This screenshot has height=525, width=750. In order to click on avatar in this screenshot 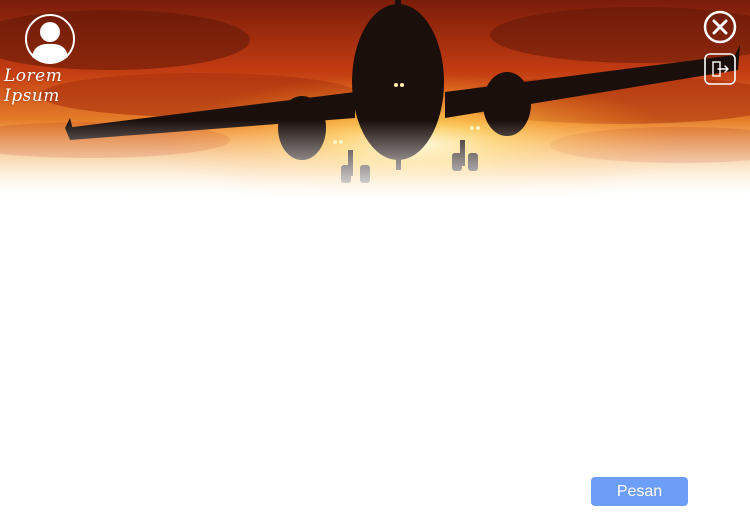, I will do `click(50, 39)`.